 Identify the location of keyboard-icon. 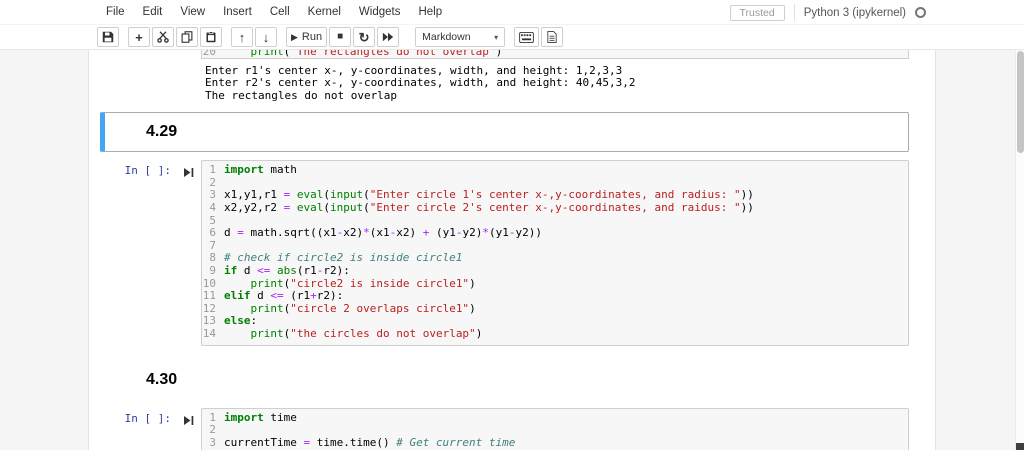
(526, 37).